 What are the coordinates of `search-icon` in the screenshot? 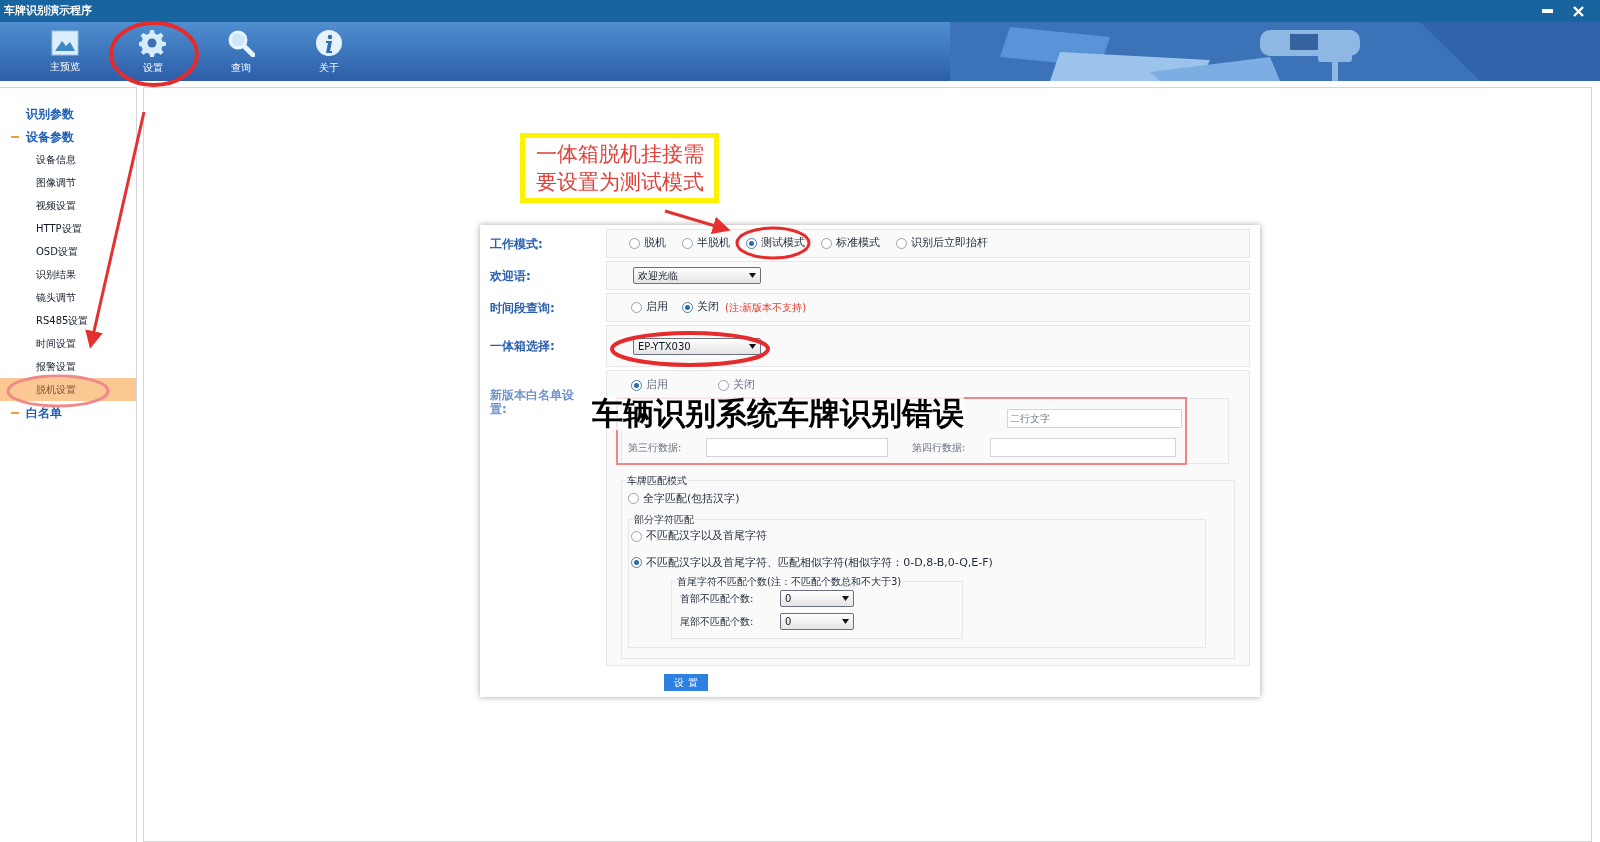 It's located at (241, 42).